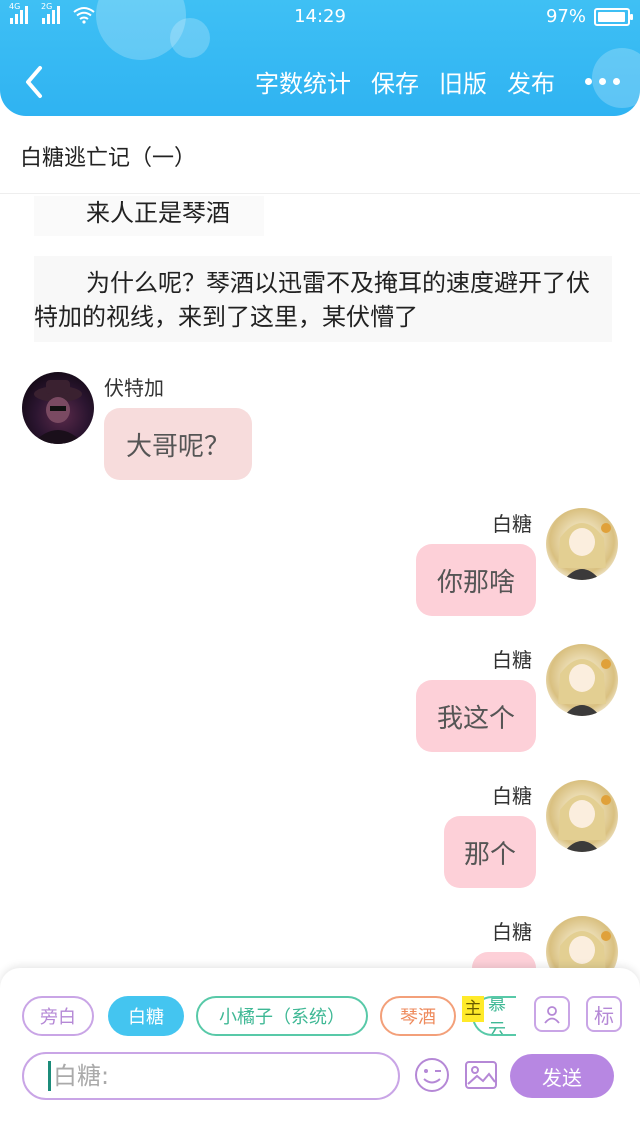 The height and width of the screenshot is (1138, 640). What do you see at coordinates (476, 716) in the screenshot?
I see `message-bubble: 我这个` at bounding box center [476, 716].